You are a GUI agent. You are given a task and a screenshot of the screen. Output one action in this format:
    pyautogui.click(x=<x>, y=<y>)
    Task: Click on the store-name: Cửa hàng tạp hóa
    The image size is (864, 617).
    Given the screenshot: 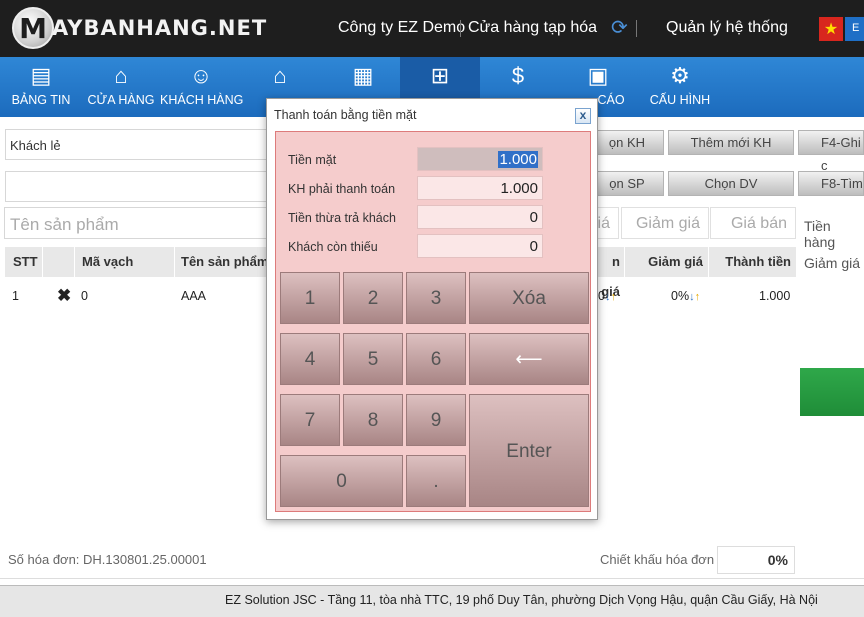 What is the action you would take?
    pyautogui.click(x=532, y=28)
    